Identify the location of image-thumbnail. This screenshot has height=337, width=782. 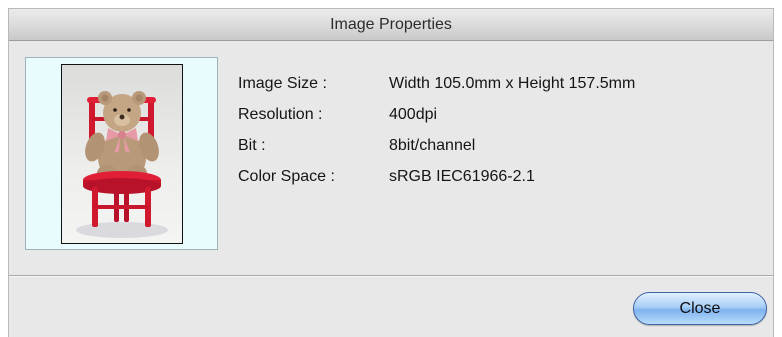
(122, 154).